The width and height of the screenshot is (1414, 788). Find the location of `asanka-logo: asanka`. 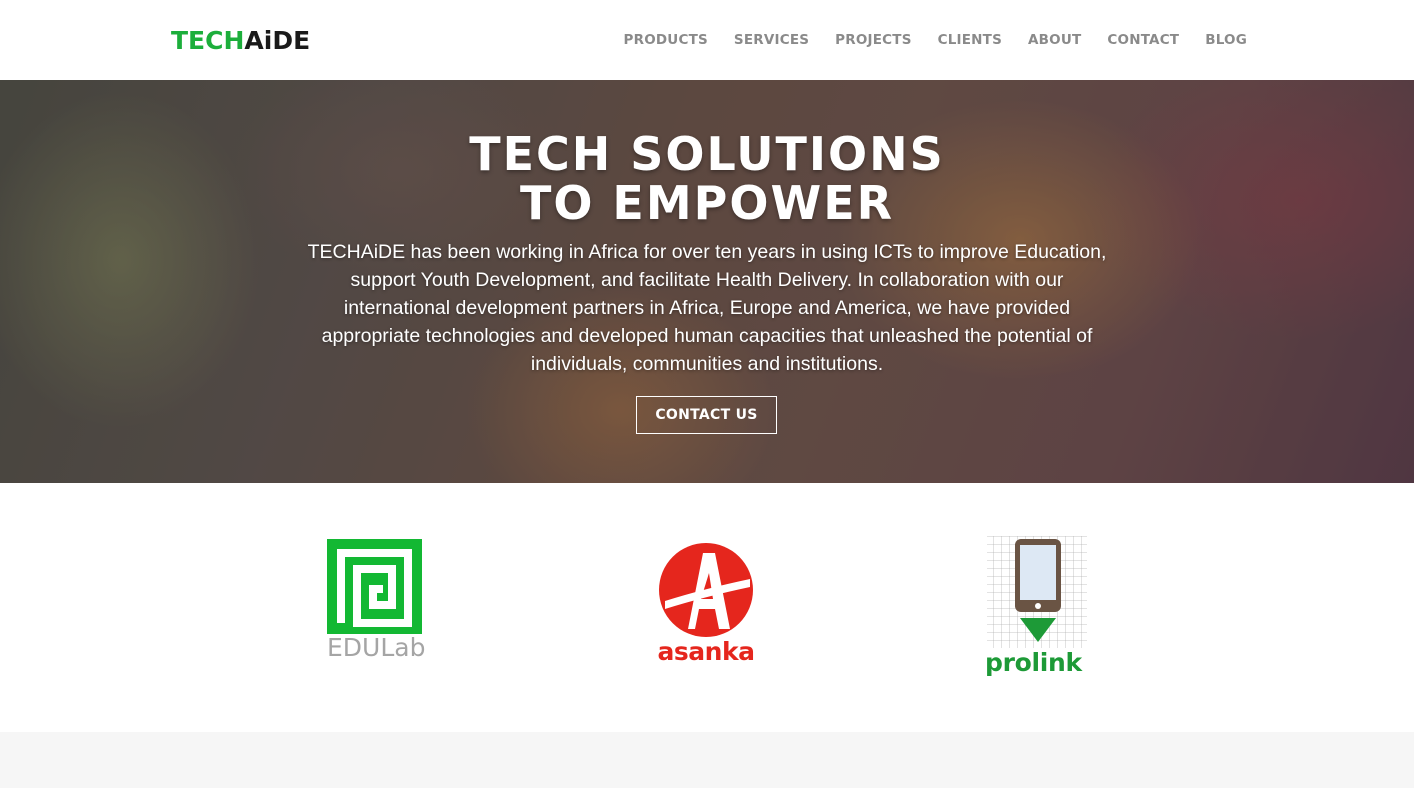

asanka-logo: asanka is located at coordinates (706, 601).